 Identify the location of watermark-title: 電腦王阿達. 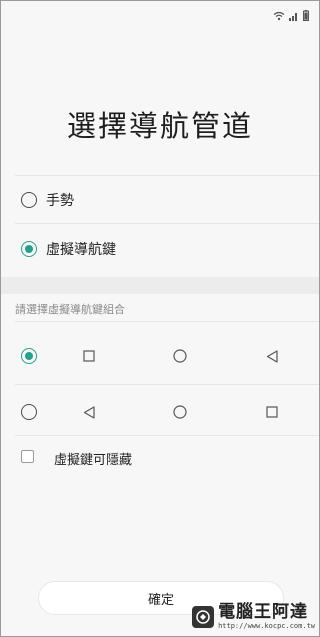
(263, 612).